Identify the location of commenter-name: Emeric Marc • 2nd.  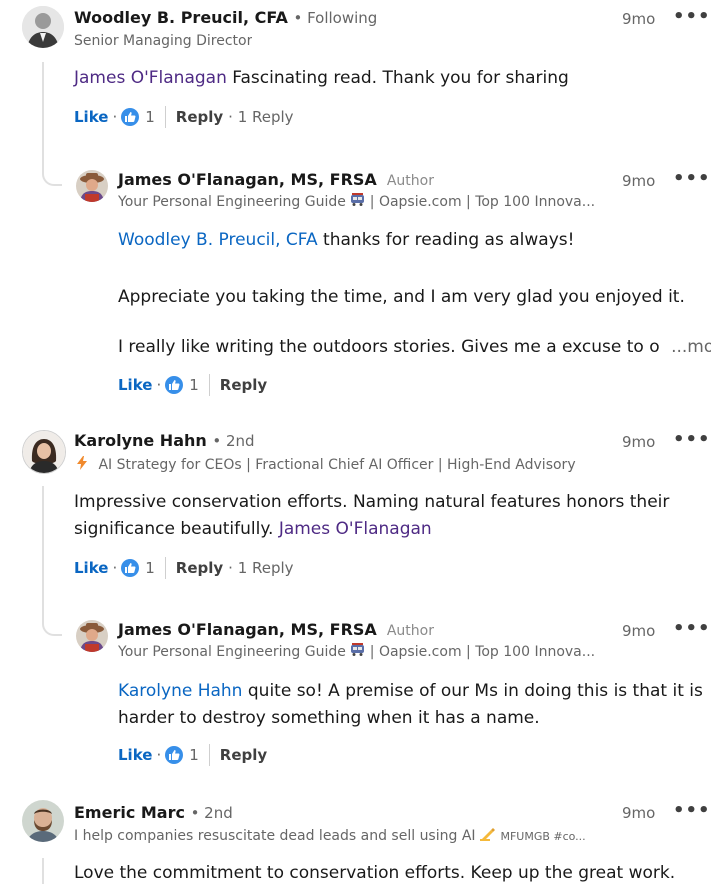
(153, 812).